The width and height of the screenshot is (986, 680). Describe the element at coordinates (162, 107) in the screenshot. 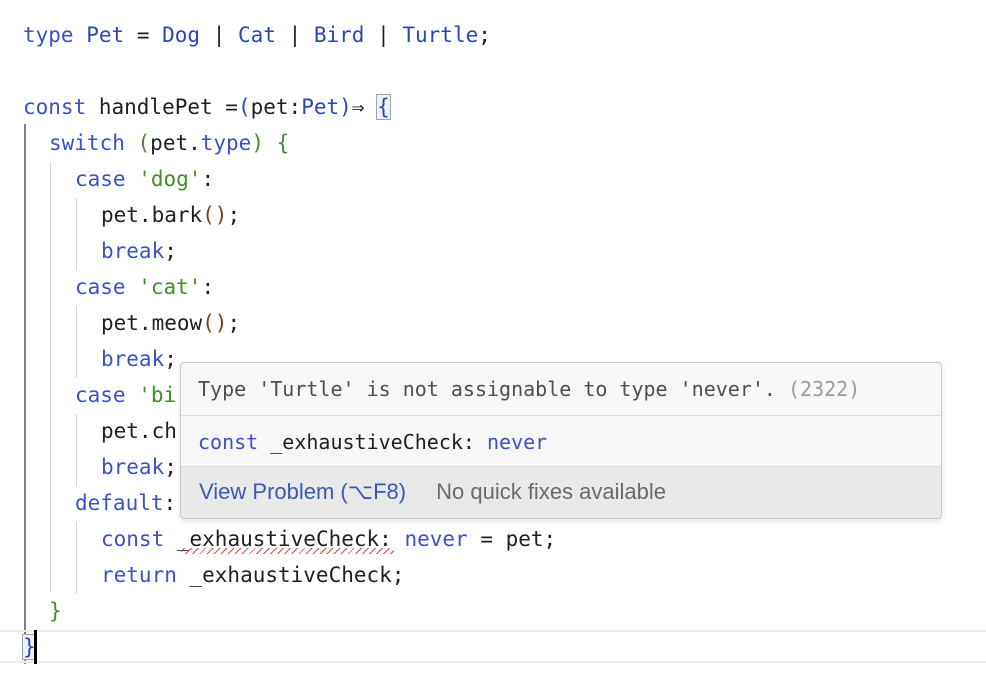

I see `function-name: handlePet =` at that location.